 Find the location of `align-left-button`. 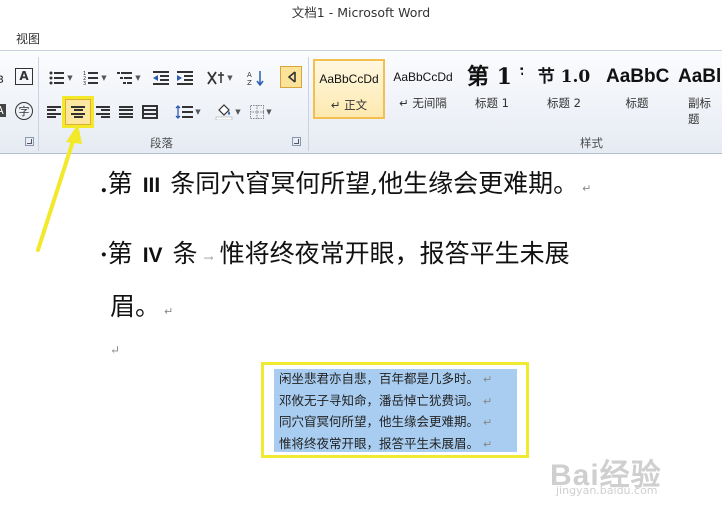

align-left-button is located at coordinates (54, 112).